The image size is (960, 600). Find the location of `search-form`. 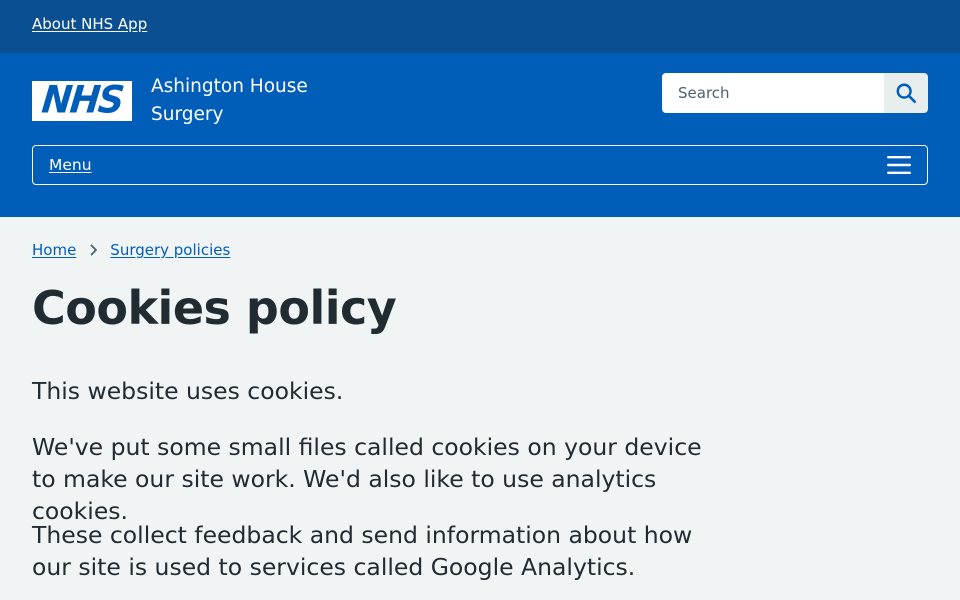

search-form is located at coordinates (795, 93).